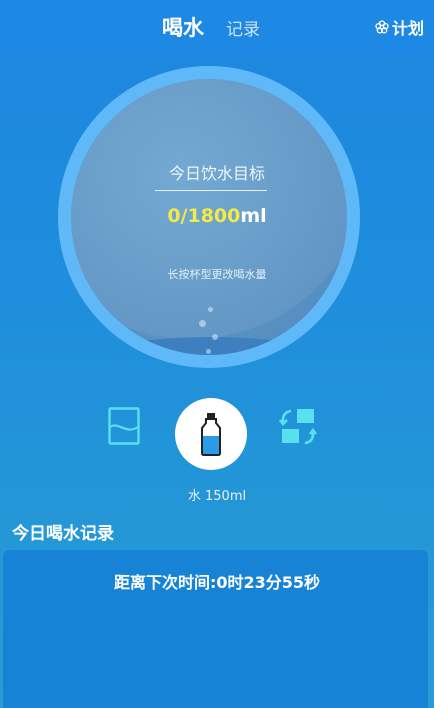 The image size is (434, 708). Describe the element at coordinates (253, 216) in the screenshot. I see `goal-unit: ml` at that location.